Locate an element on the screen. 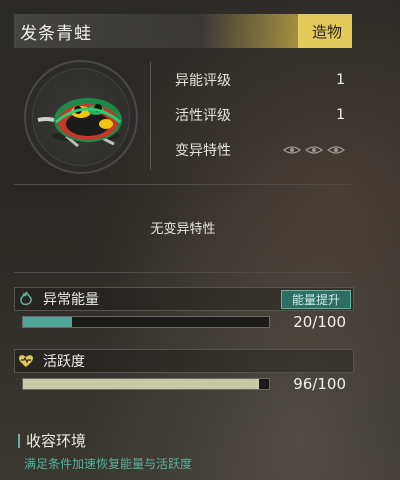 The image size is (400, 480). item-title: 发条青蛙 is located at coordinates (56, 33).